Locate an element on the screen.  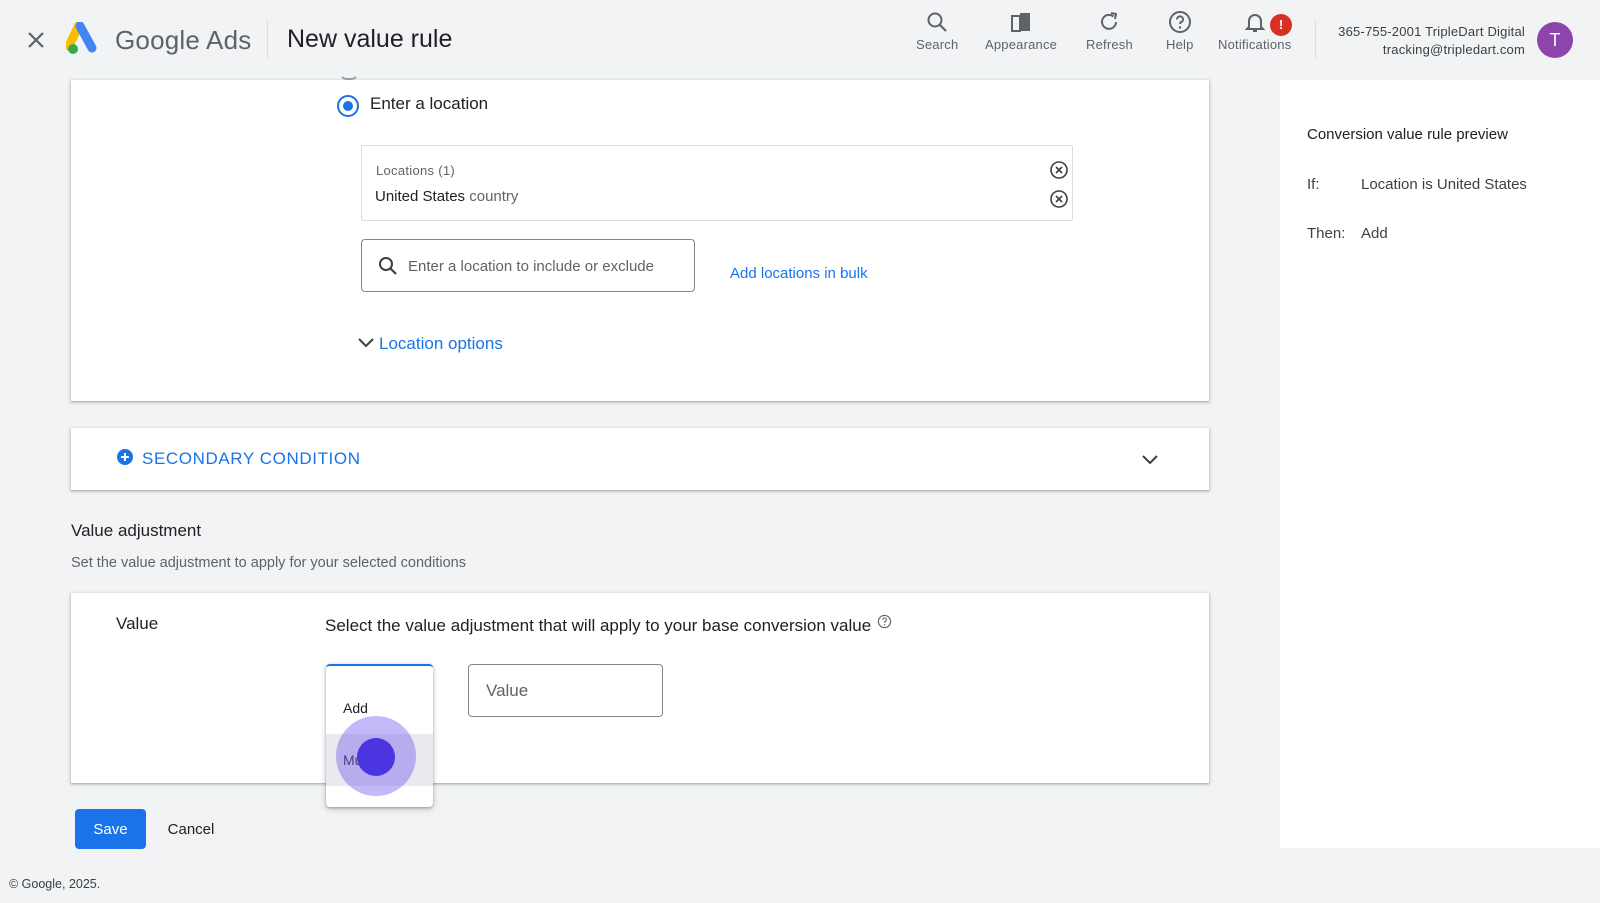
appearance-tool-button: Appearance is located at coordinates (1021, 31).